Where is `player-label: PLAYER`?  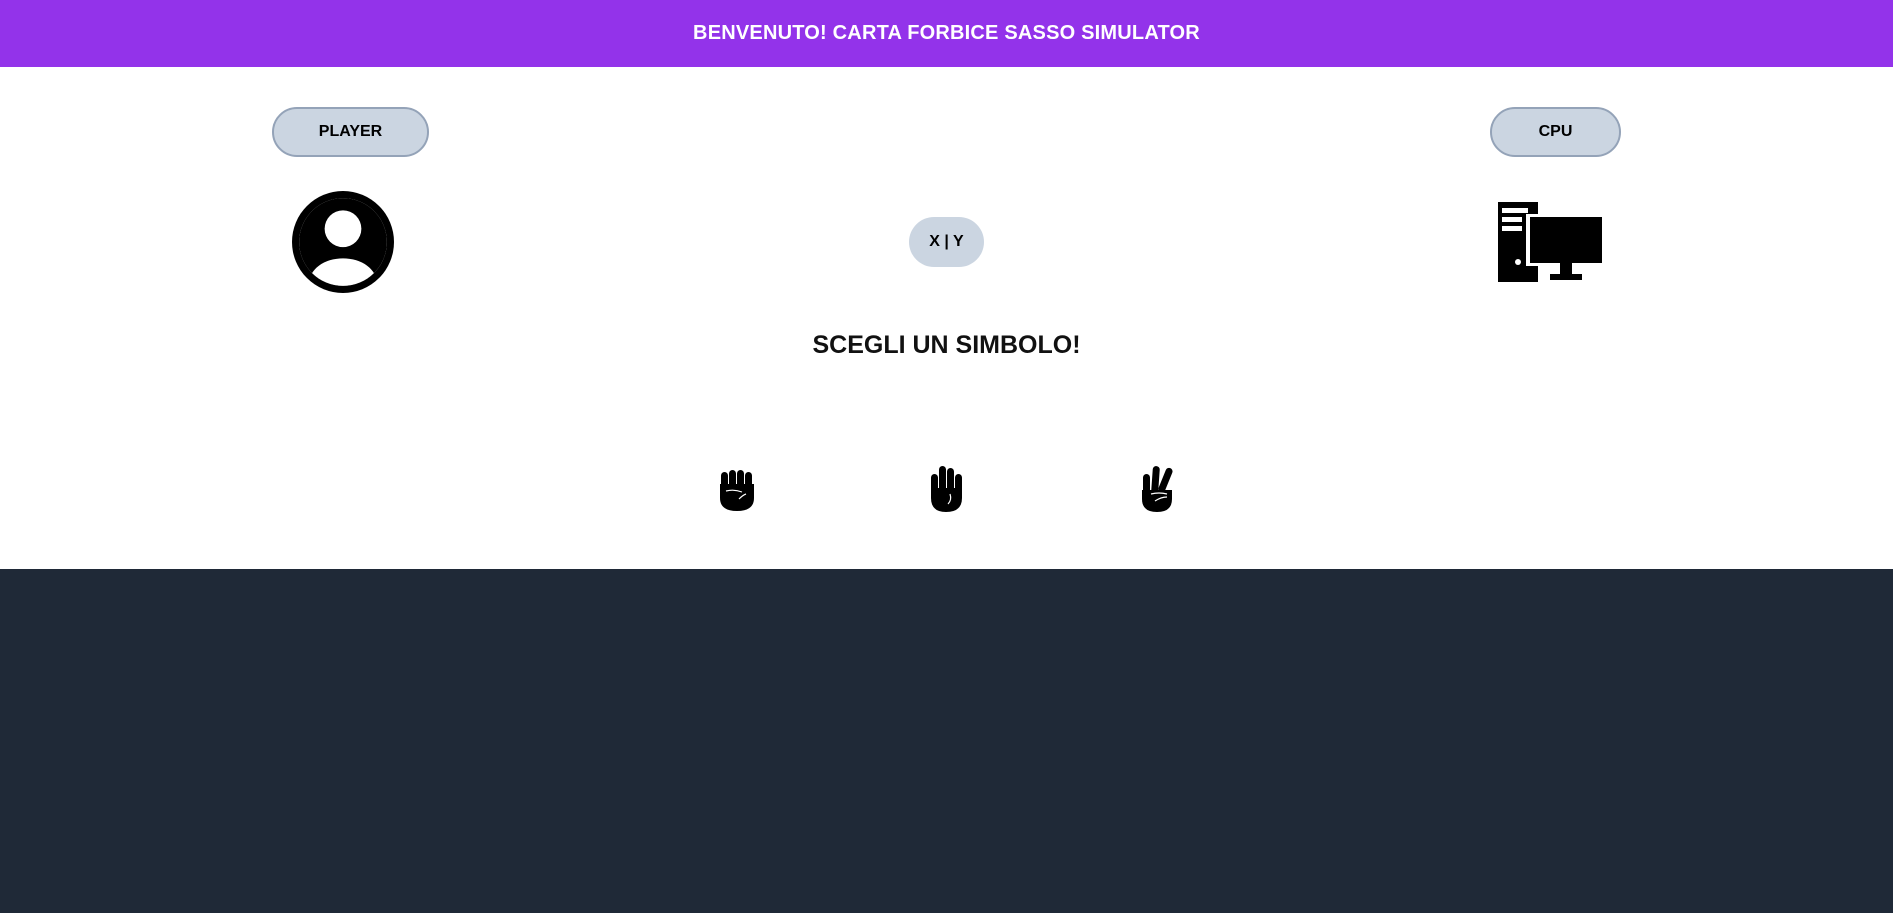
player-label: PLAYER is located at coordinates (350, 131).